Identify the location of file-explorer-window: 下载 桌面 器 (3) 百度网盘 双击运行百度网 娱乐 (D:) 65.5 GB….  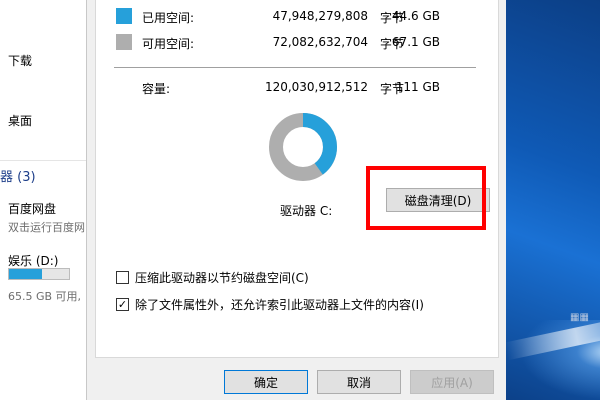
(43, 200).